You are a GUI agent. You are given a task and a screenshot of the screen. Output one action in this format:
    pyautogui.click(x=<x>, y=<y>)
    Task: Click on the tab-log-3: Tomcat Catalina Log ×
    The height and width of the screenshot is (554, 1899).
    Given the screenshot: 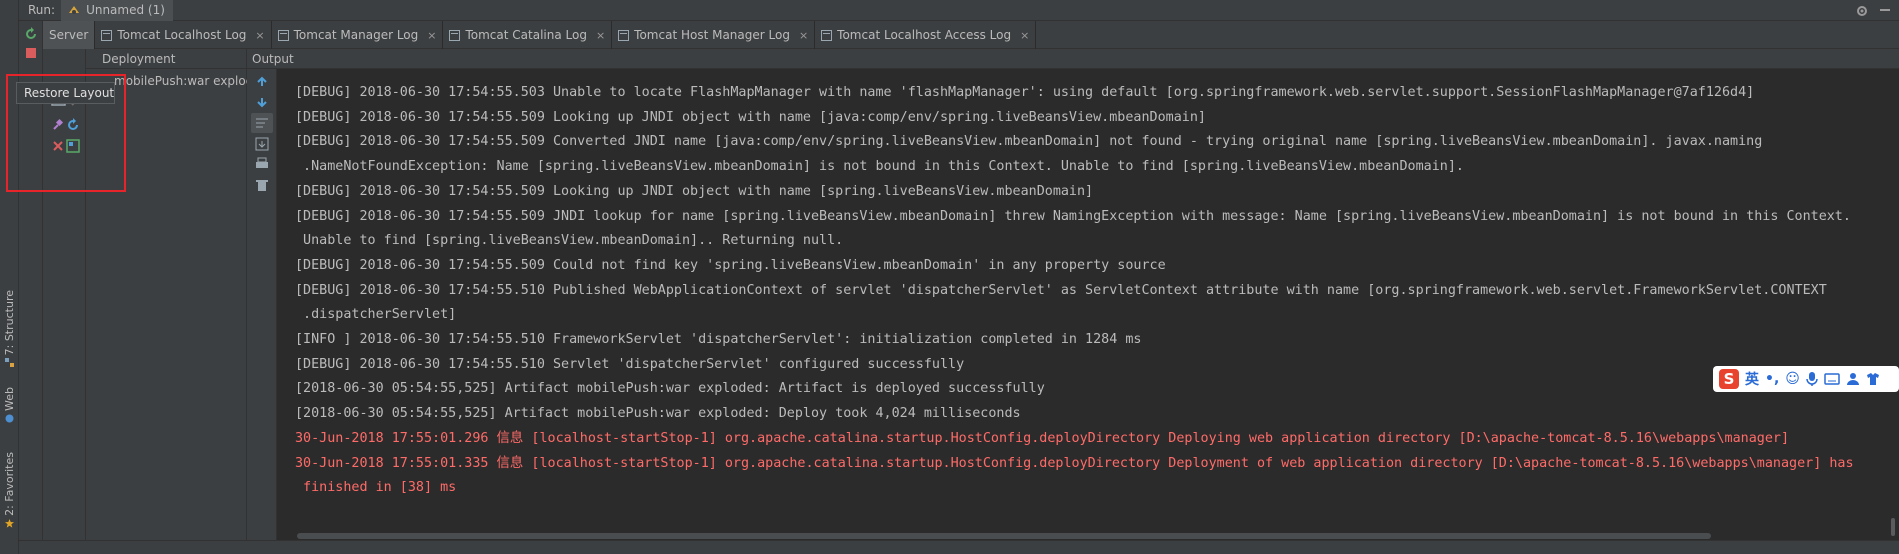 What is the action you would take?
    pyautogui.click(x=528, y=35)
    